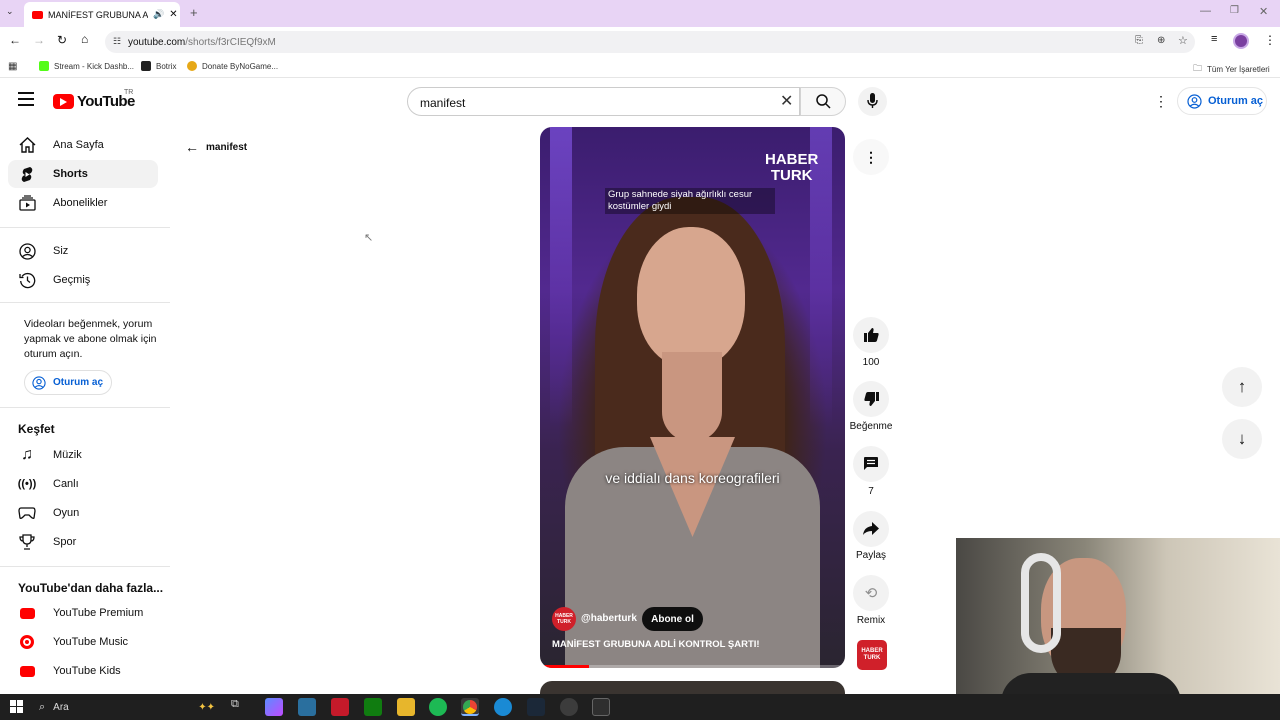 Image resolution: width=1280 pixels, height=720 pixels. I want to click on sidebar-item-shorts: Shorts, so click(83, 174).